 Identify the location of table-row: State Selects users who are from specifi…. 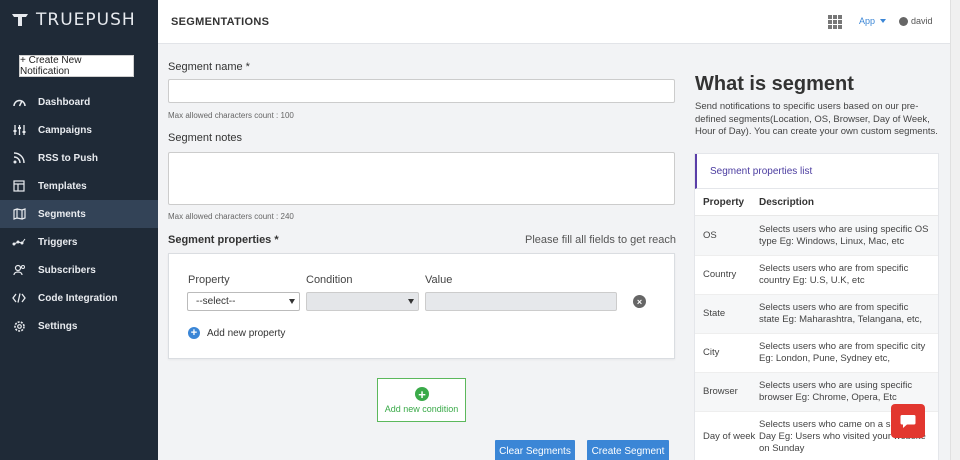
(816, 314).